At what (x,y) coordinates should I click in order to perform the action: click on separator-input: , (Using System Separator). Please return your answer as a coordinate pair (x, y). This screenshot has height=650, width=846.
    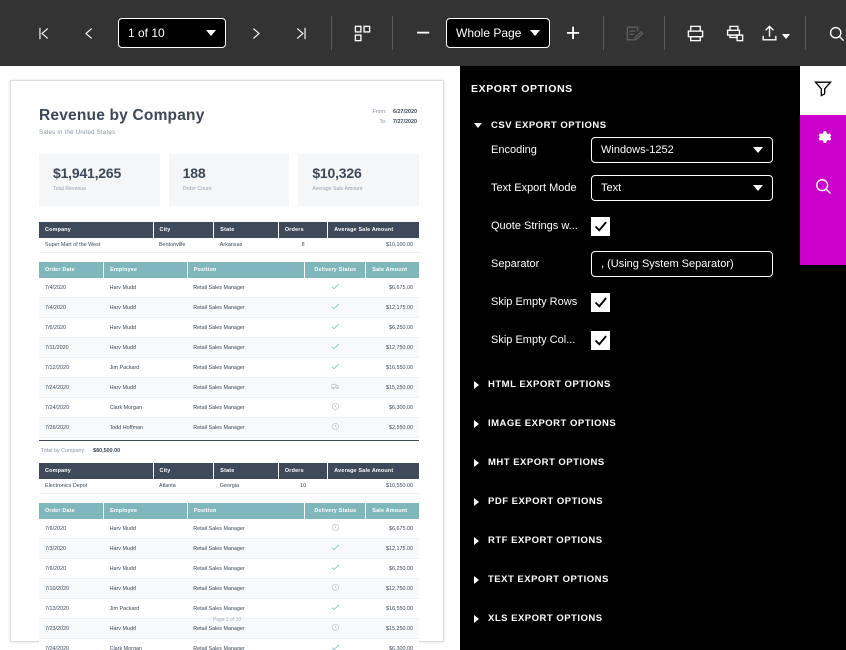
    Looking at the image, I should click on (682, 264).